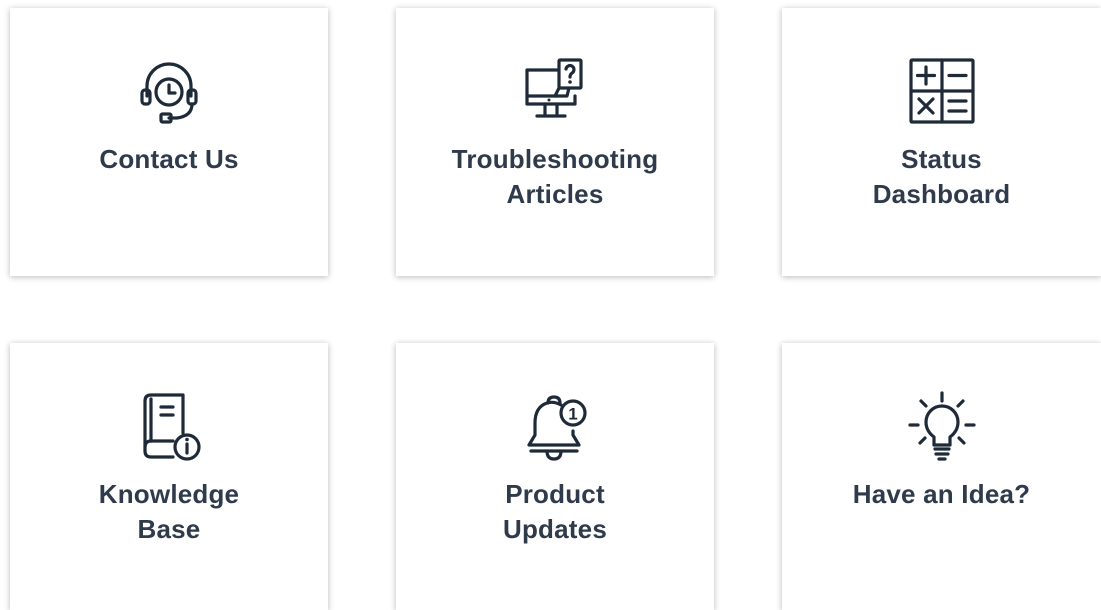 Image resolution: width=1101 pixels, height=610 pixels. What do you see at coordinates (169, 159) in the screenshot?
I see `contact-us-label: Contact Us` at bounding box center [169, 159].